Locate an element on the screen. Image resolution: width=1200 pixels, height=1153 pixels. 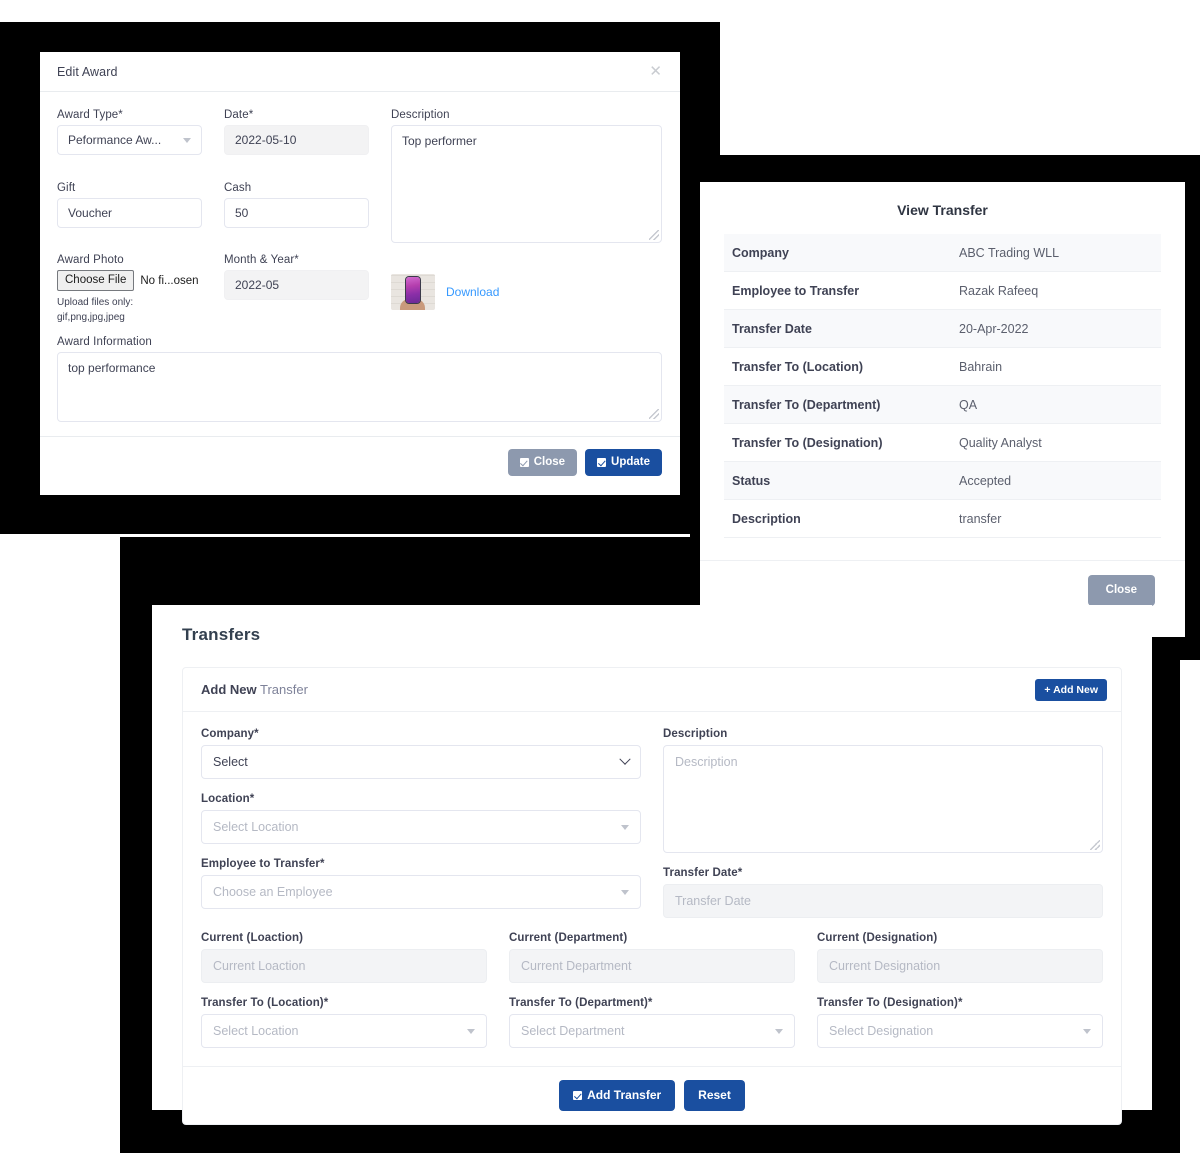
award-date-input: 2022-05-10 is located at coordinates (296, 140).